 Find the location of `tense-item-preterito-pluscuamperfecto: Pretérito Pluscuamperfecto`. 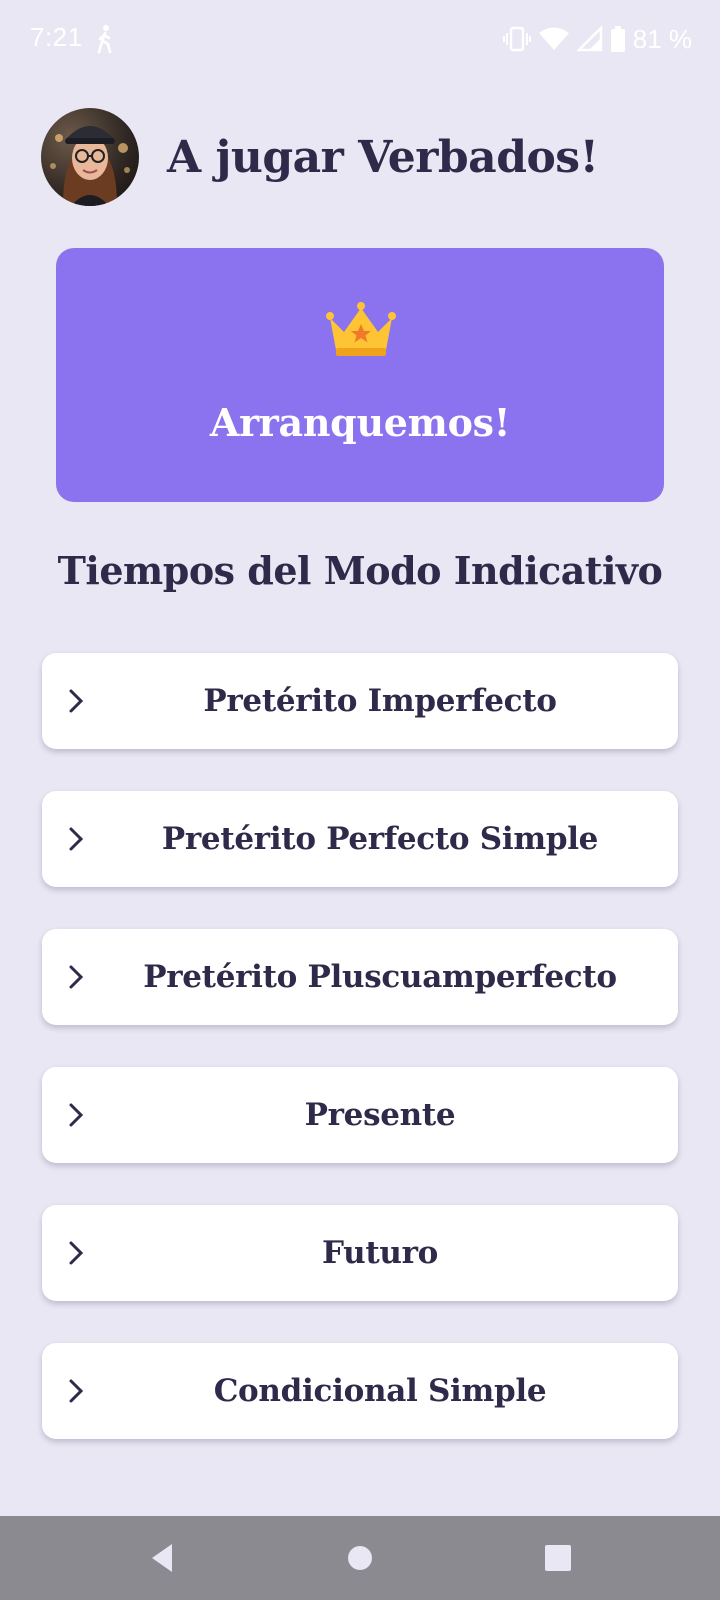

tense-item-preterito-pluscuamperfecto: Pretérito Pluscuamperfecto is located at coordinates (360, 977).